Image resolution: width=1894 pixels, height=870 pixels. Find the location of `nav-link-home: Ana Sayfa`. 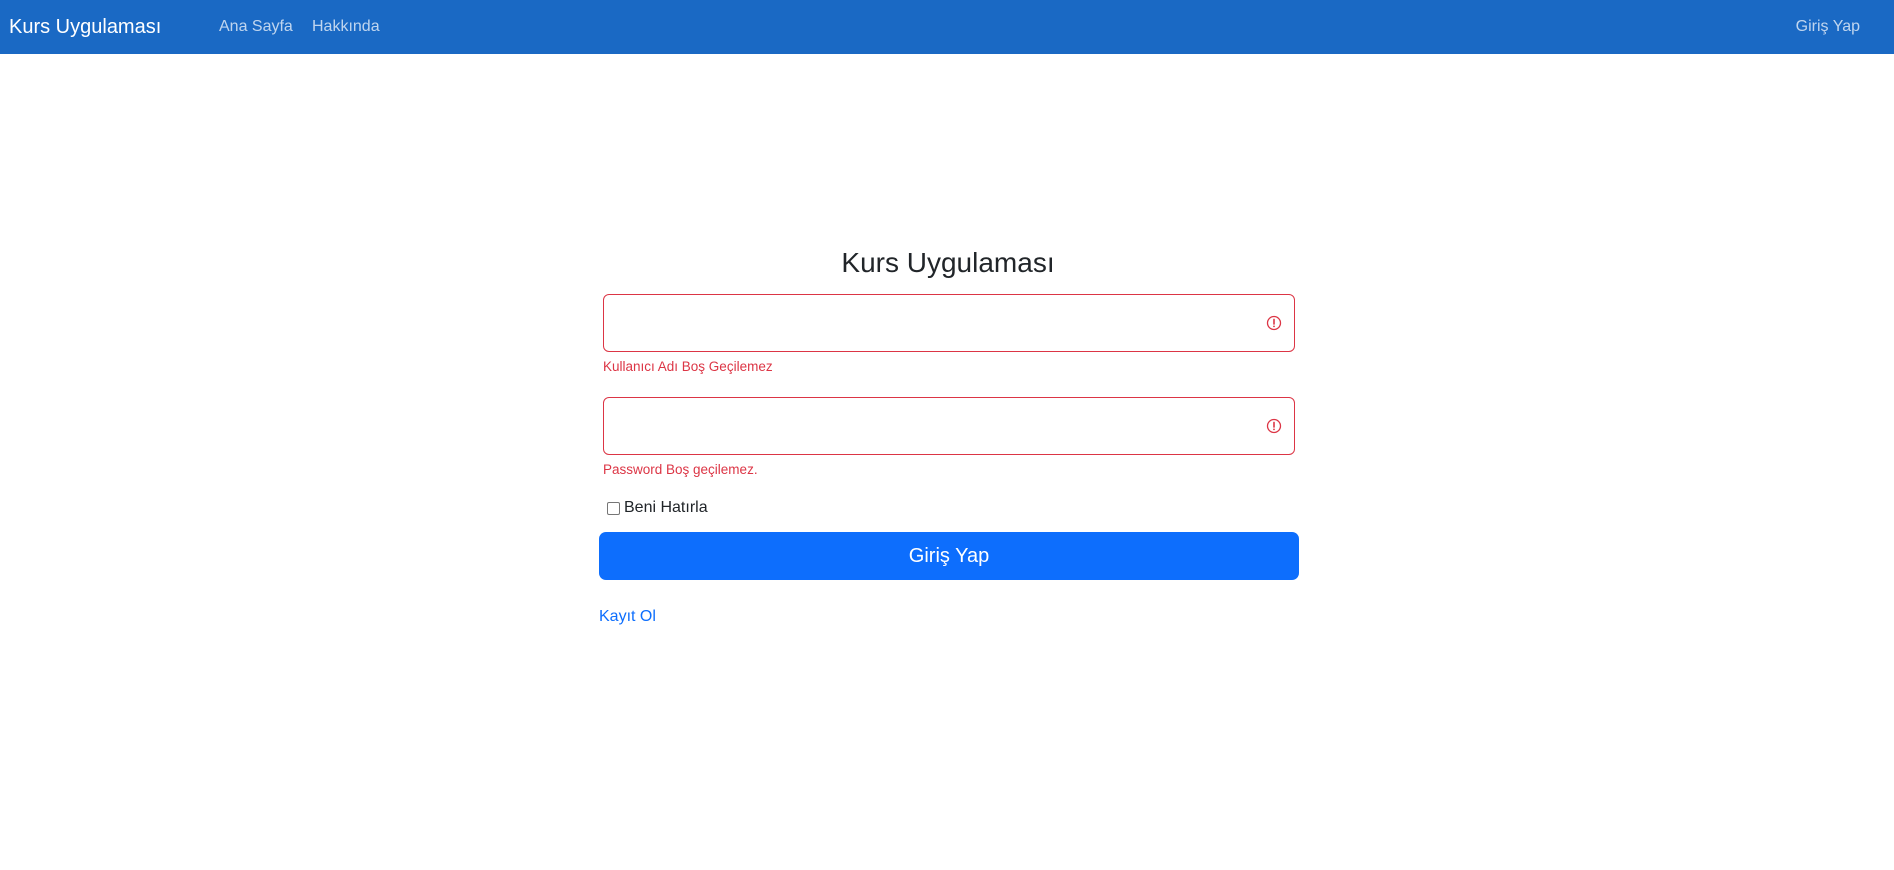

nav-link-home: Ana Sayfa is located at coordinates (256, 27).